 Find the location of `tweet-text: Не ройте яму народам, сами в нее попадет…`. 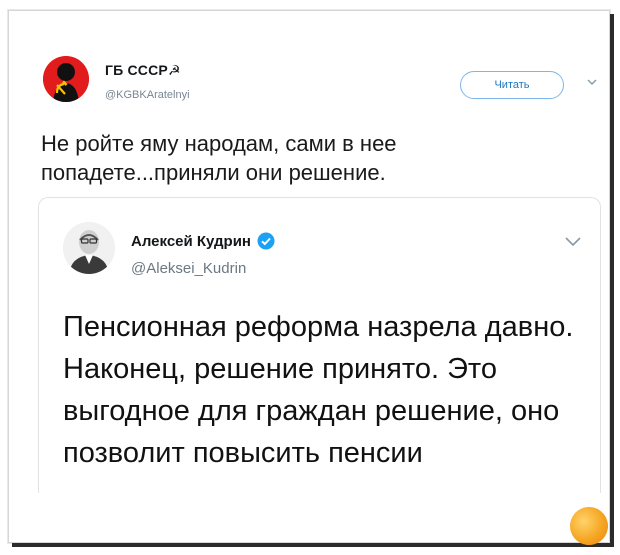

tweet-text: Не ройте яму народам, сами в нее попадет… is located at coordinates (219, 158).